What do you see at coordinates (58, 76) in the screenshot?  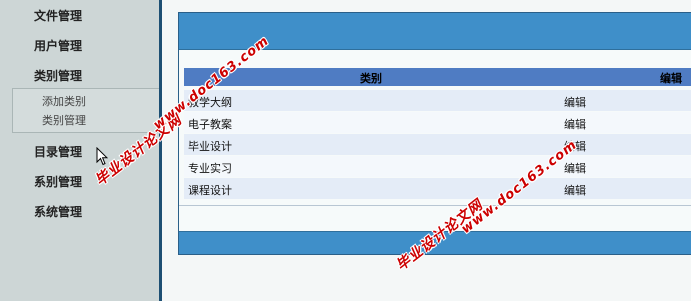 I see `sidebar-item-category-management: 类别管理` at bounding box center [58, 76].